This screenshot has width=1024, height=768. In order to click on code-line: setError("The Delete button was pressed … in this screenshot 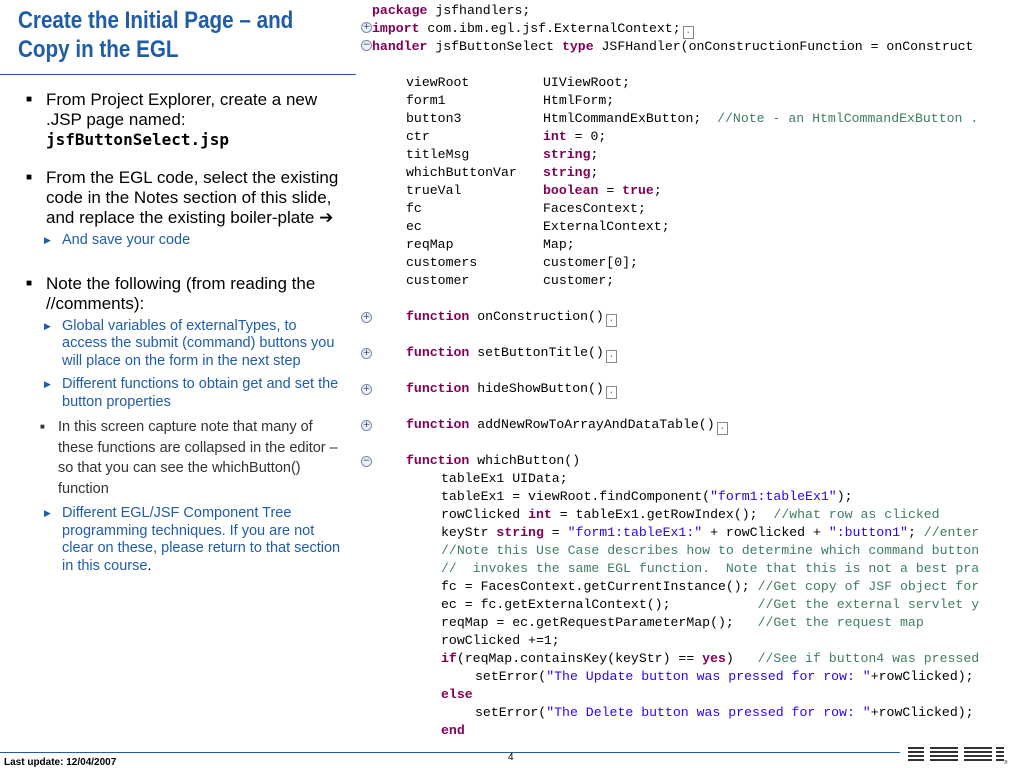, I will do `click(724, 713)`.